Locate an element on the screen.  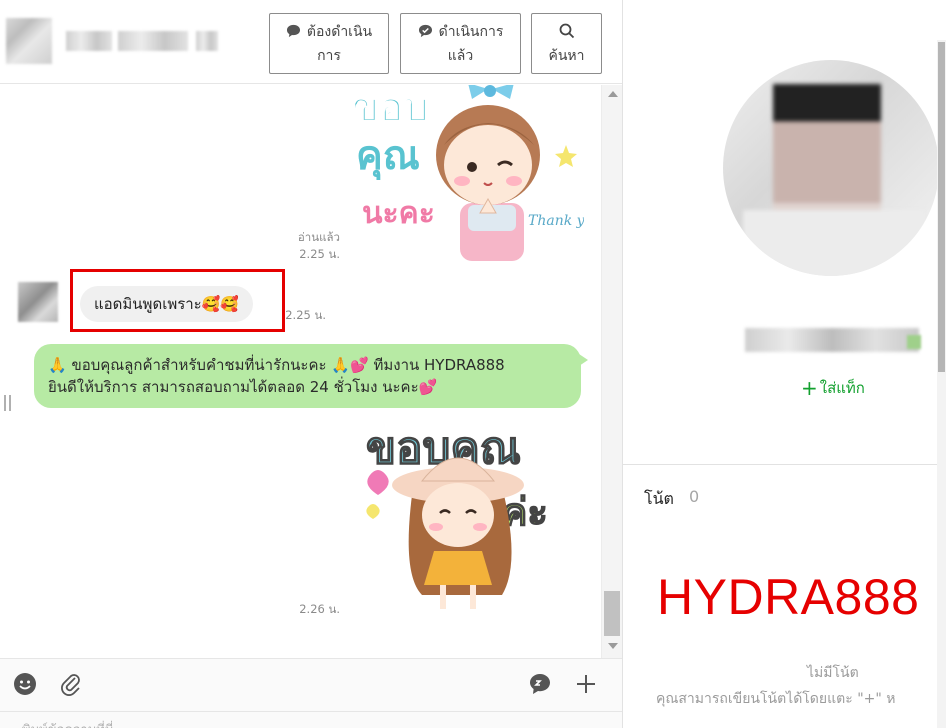
chat-header: ต้องดำเนิน การ ดำเนินการ แล้ว ค้นหา is located at coordinates (311, 42).